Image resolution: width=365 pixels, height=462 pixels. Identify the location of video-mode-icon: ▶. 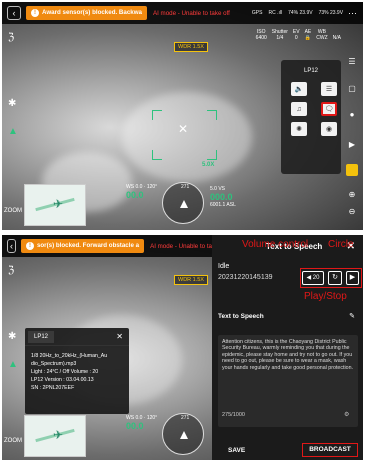
(352, 144).